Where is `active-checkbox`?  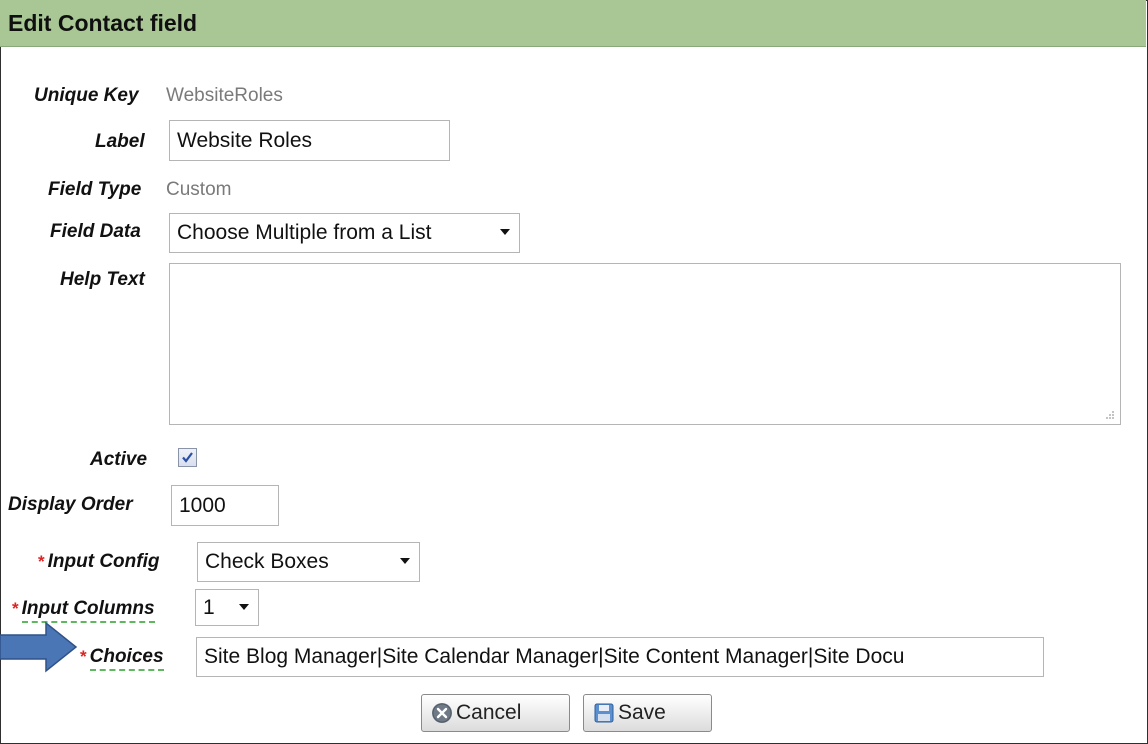
active-checkbox is located at coordinates (187, 457).